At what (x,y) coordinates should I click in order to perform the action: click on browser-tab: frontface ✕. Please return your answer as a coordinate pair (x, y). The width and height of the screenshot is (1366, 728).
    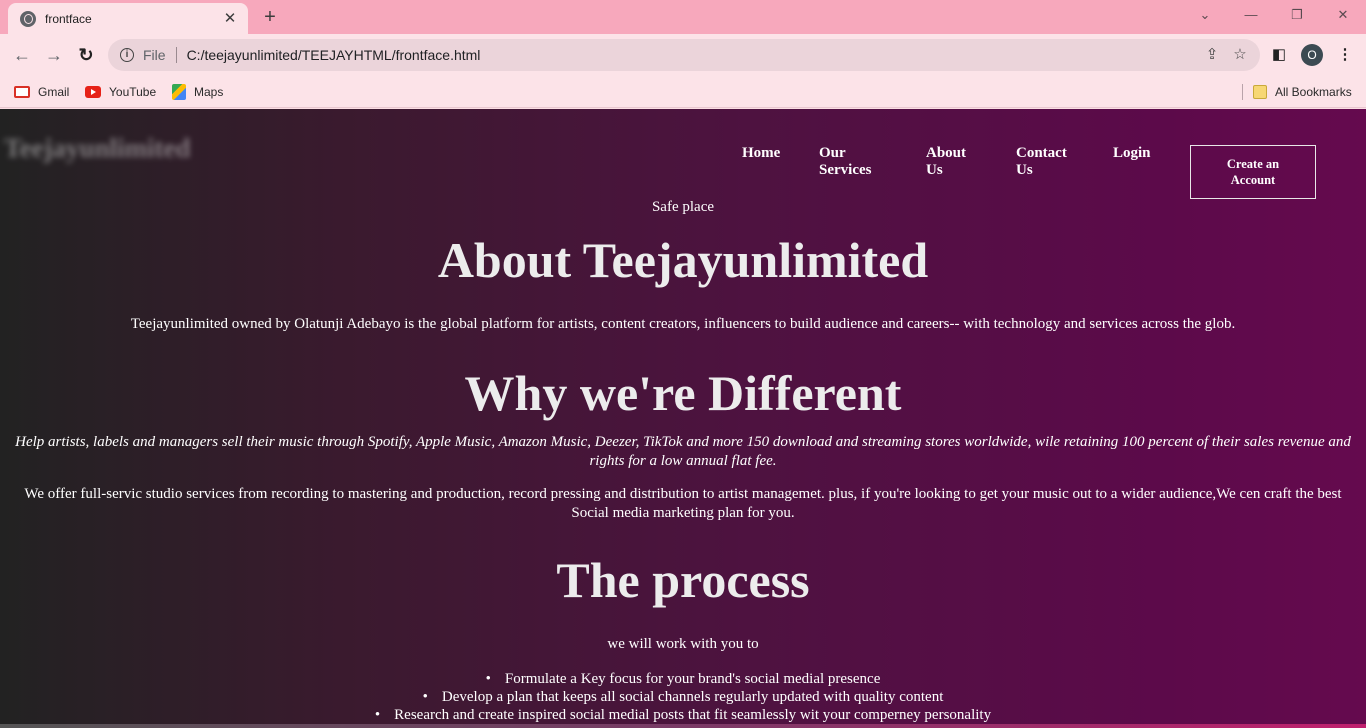
    Looking at the image, I should click on (128, 18).